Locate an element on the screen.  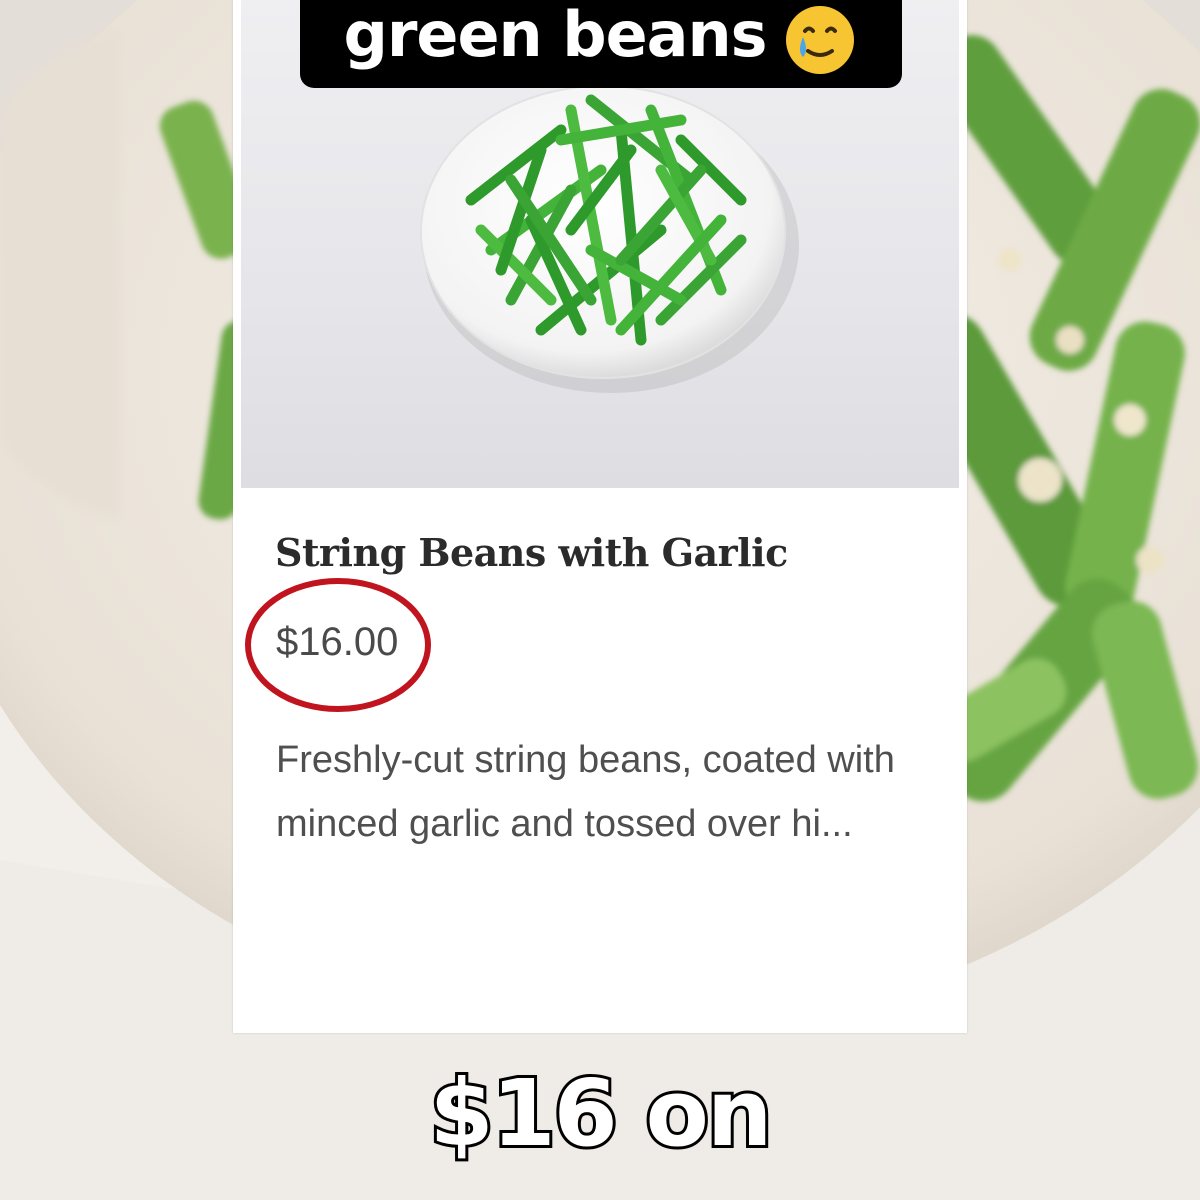
face-holding-back-tears-icon is located at coordinates (820, 40).